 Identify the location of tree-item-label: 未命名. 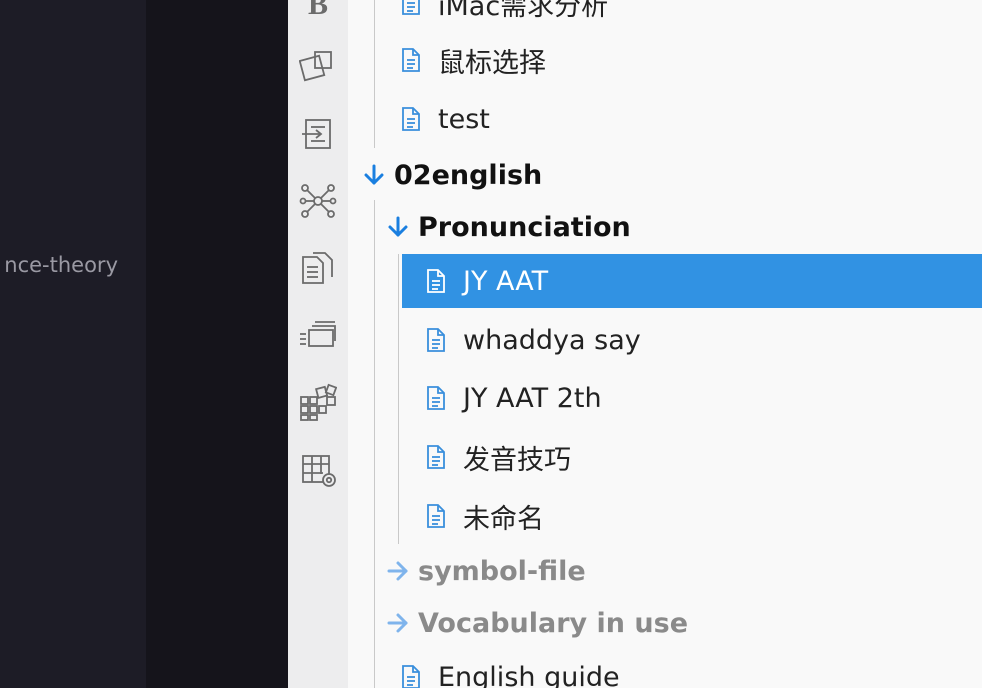
(503, 519).